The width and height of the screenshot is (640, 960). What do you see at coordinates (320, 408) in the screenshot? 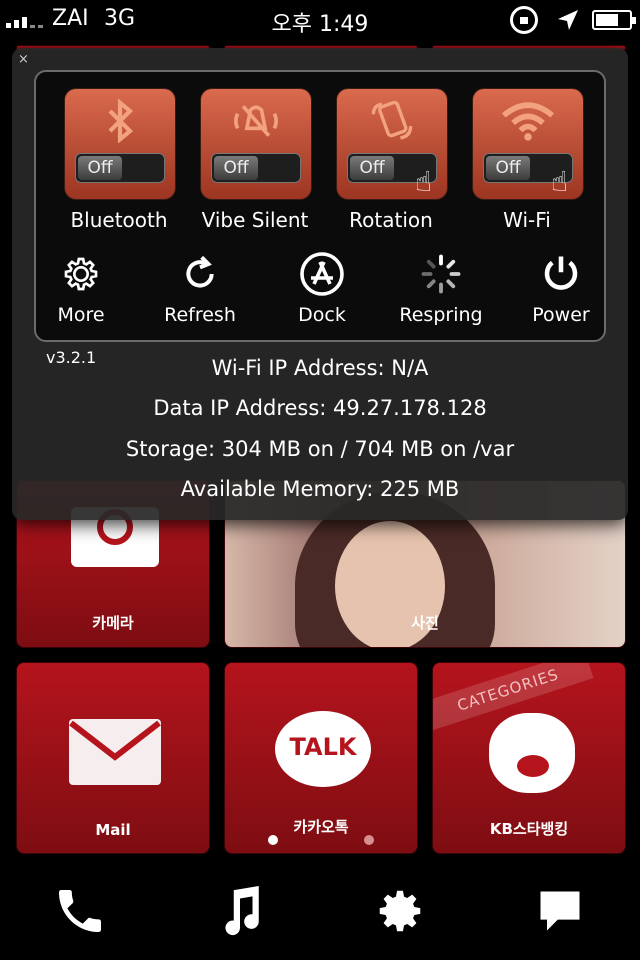
I see `data-ip-info: Data IP Address: 49.27.178.128` at bounding box center [320, 408].